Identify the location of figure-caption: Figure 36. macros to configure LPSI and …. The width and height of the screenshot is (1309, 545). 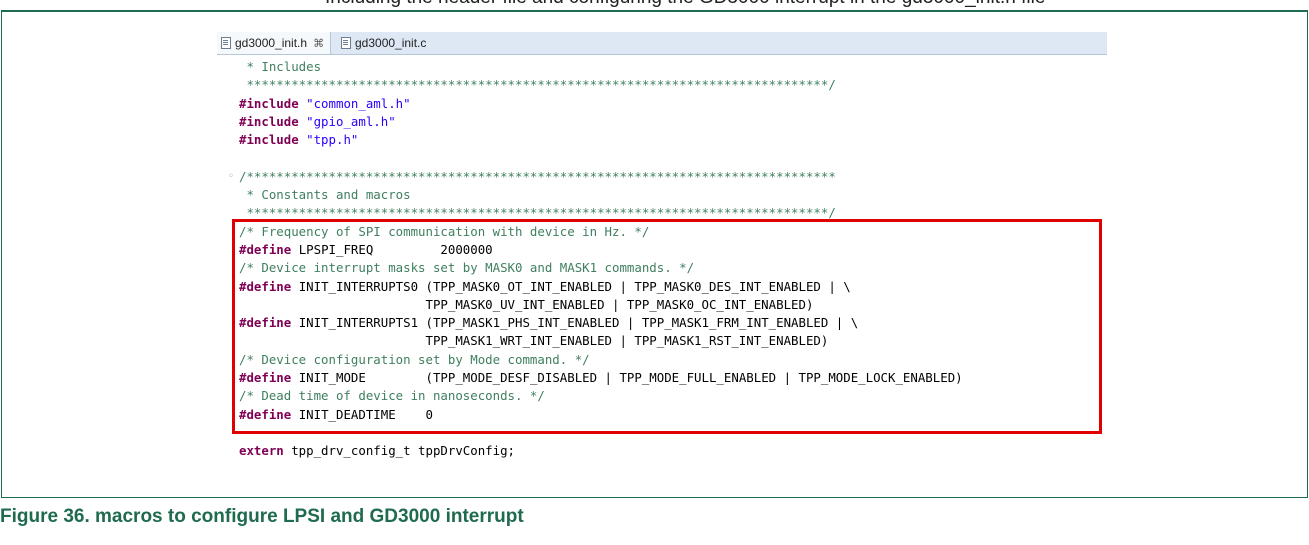
(262, 516).